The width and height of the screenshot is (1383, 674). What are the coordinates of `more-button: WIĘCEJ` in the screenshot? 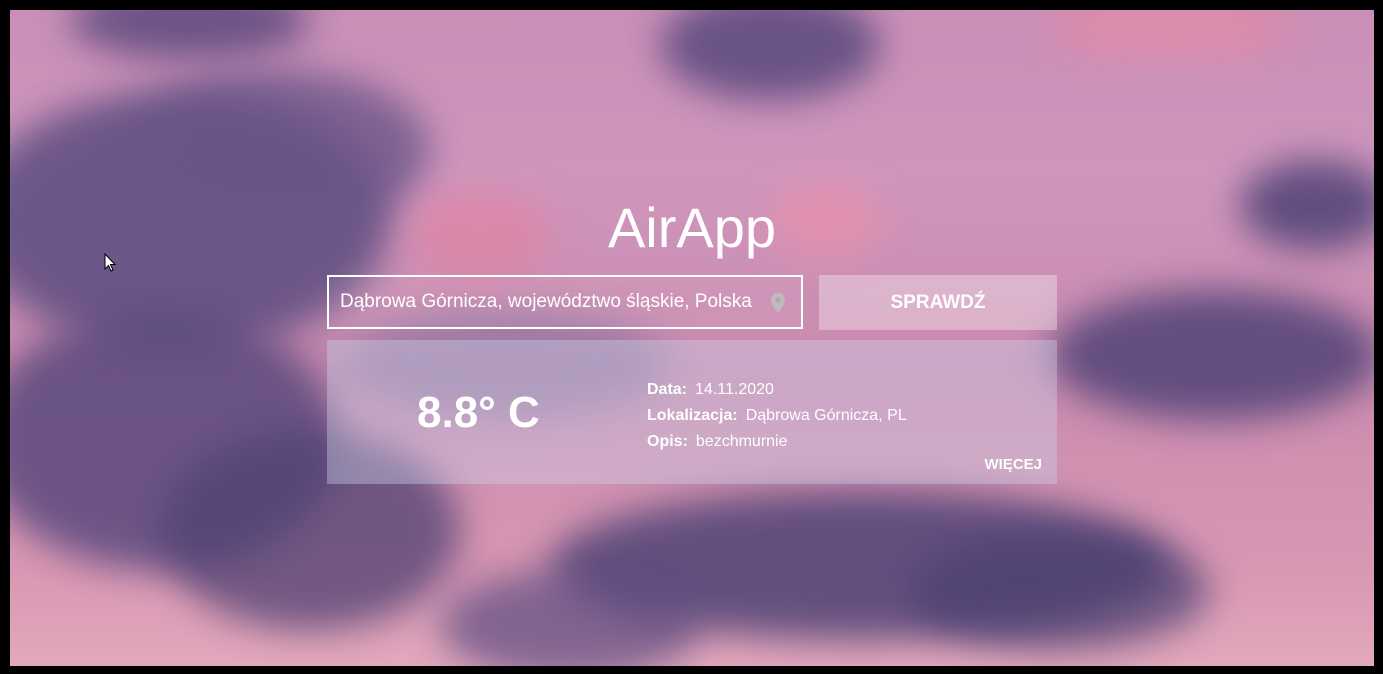 It's located at (1013, 464).